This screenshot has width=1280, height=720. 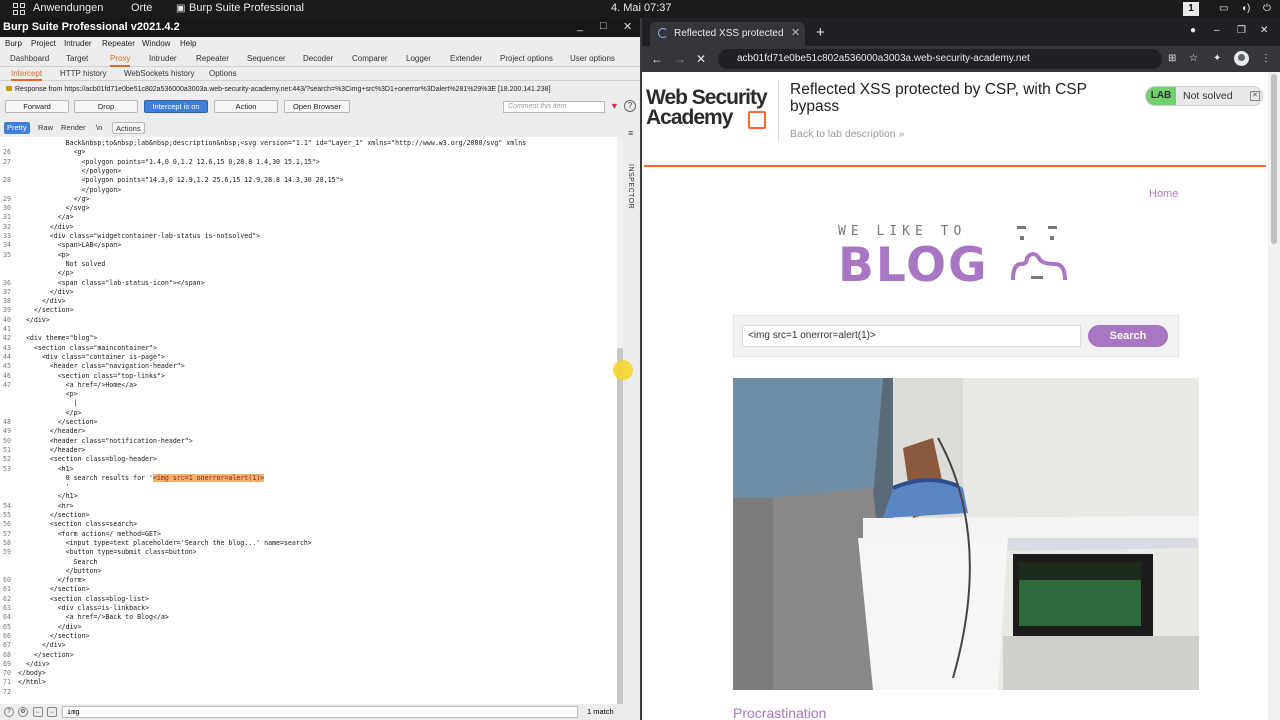 I want to click on code-line: 61 </section>, so click(x=308, y=589).